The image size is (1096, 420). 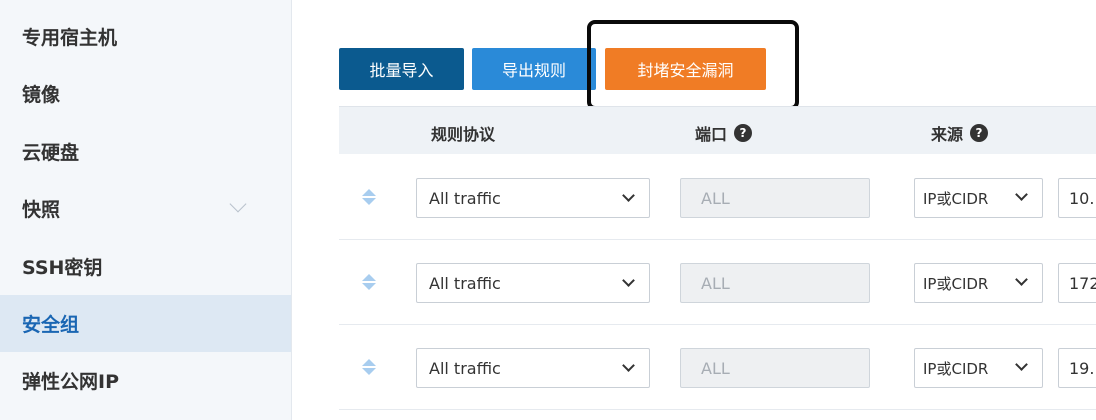 I want to click on header-source: 来源 ?, so click(x=960, y=133).